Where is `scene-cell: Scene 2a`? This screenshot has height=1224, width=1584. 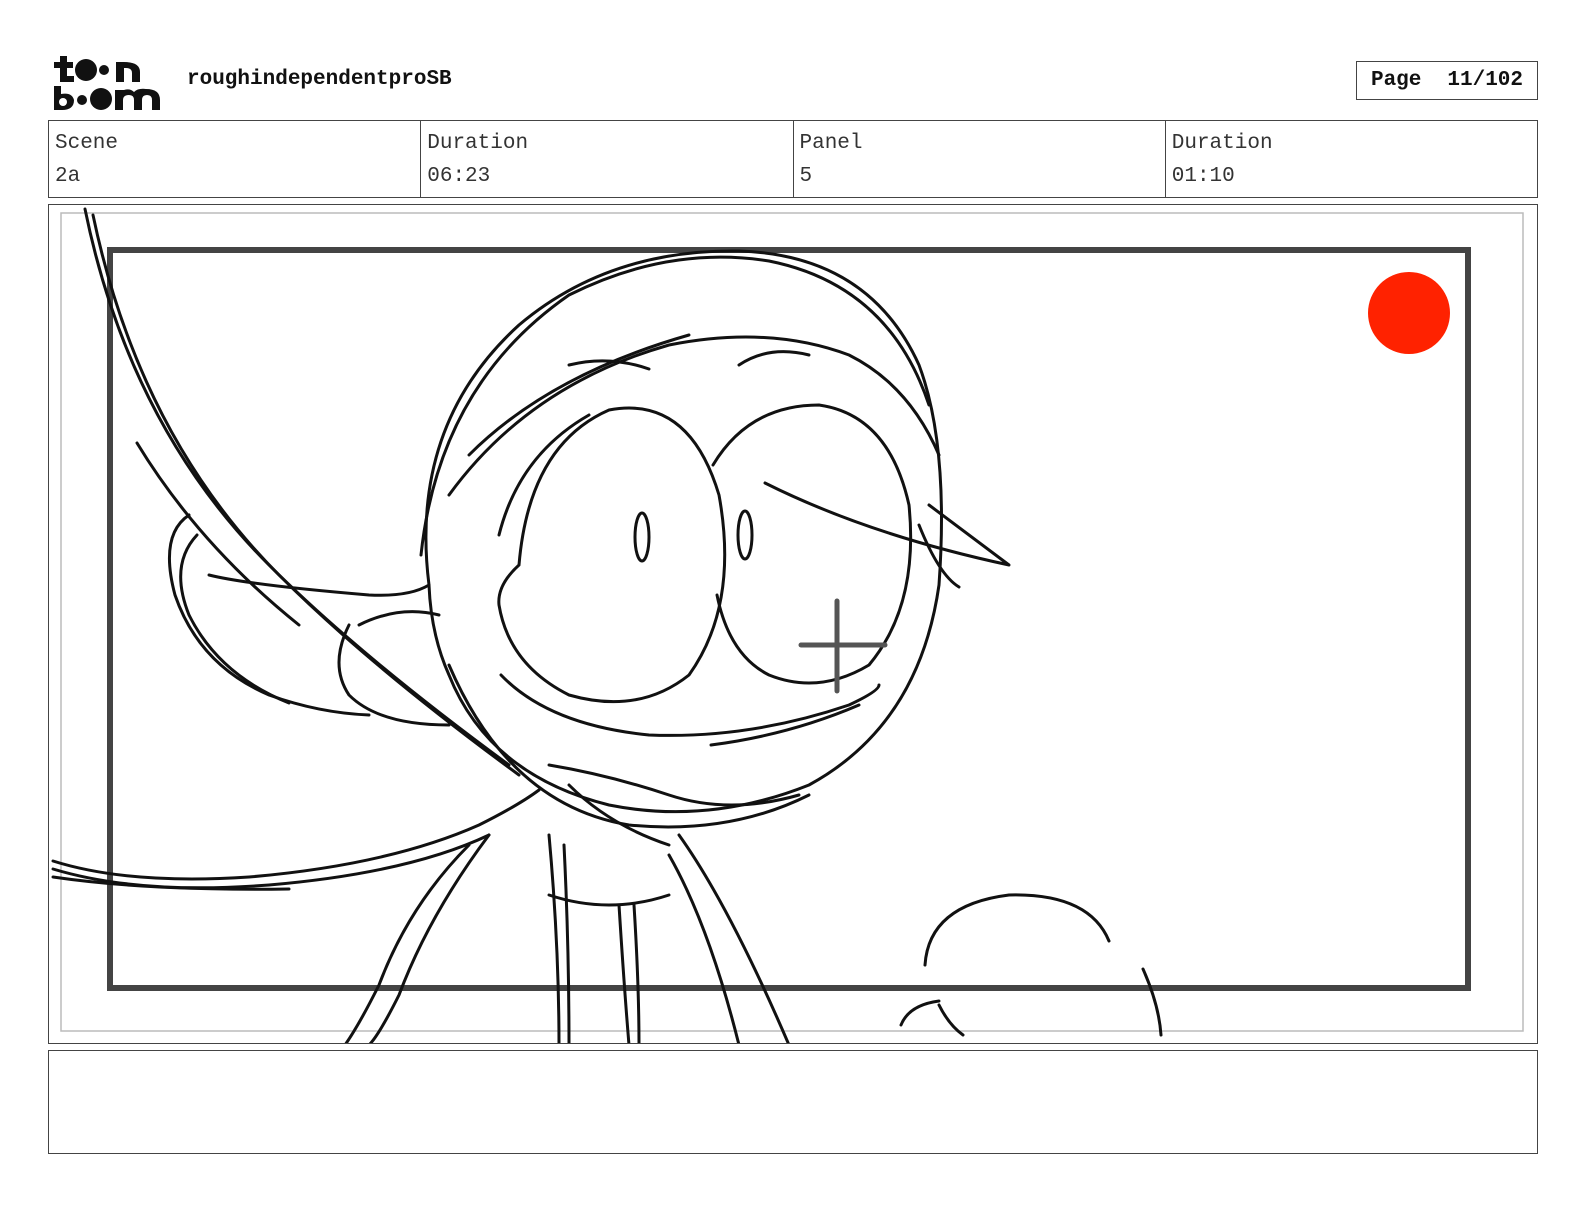
scene-cell: Scene 2a is located at coordinates (235, 159).